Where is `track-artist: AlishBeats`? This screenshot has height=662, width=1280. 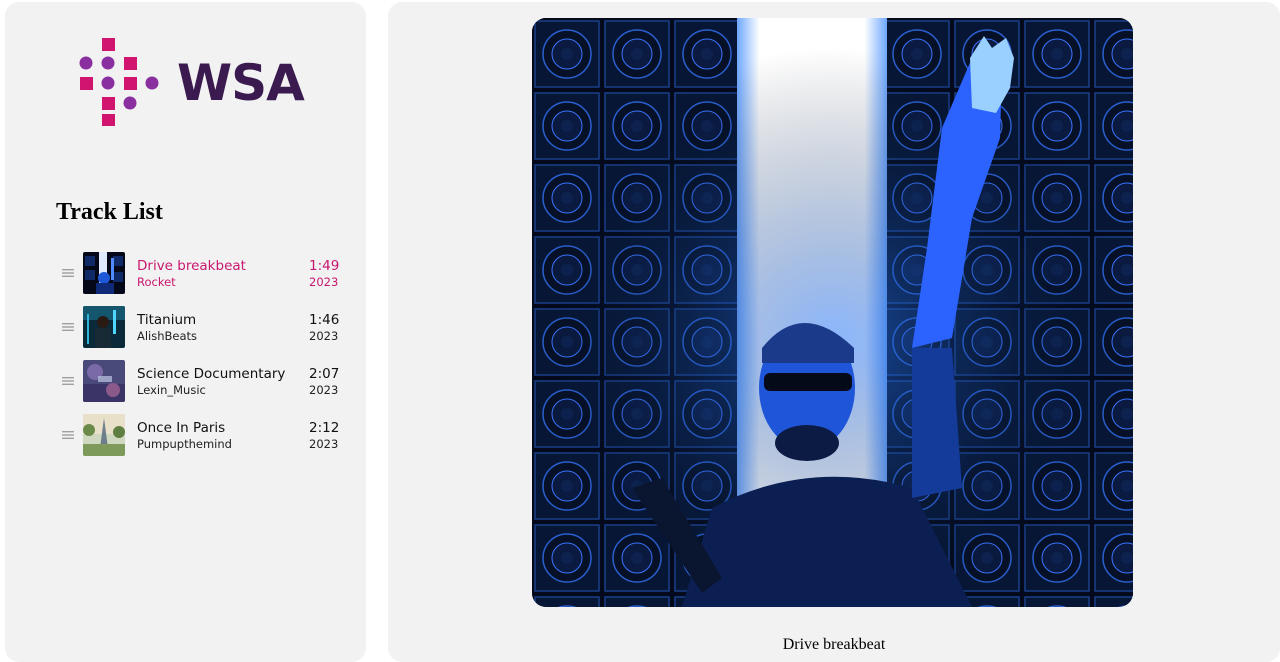 track-artist: AlishBeats is located at coordinates (167, 336).